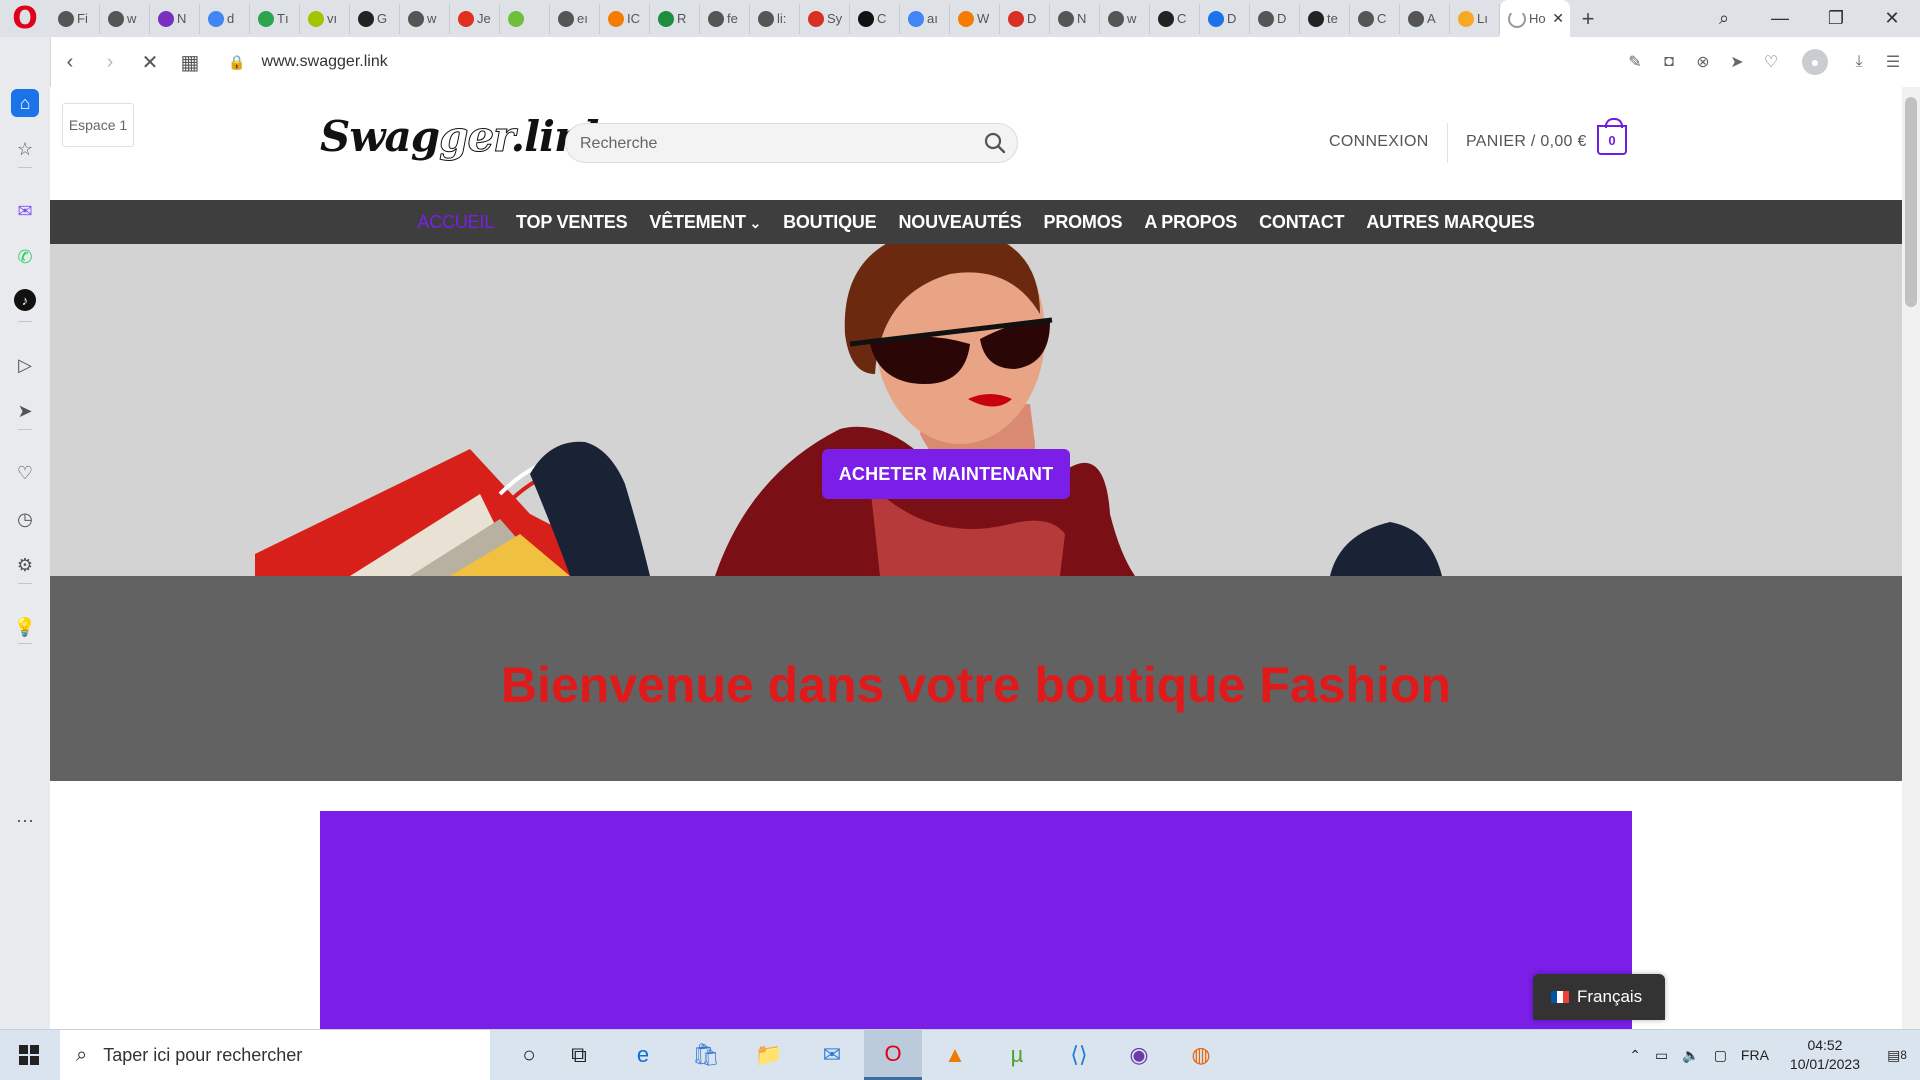  Describe the element at coordinates (25, 365) in the screenshot. I see `player-icon: ▷` at that location.